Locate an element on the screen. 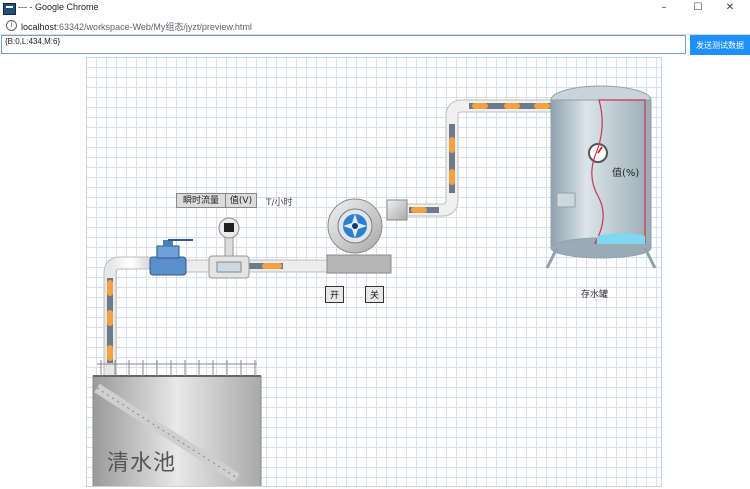 The image size is (750, 489). window-titlebar: --- - Google Chrome – ☐ ✕ is located at coordinates (375, 9).